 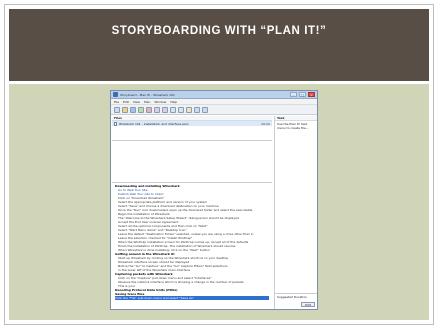 What do you see at coordinates (147, 94) in the screenshot?
I see `app-window-title: Storyboard - Plan It! - Wireshark 101` at bounding box center [147, 94].